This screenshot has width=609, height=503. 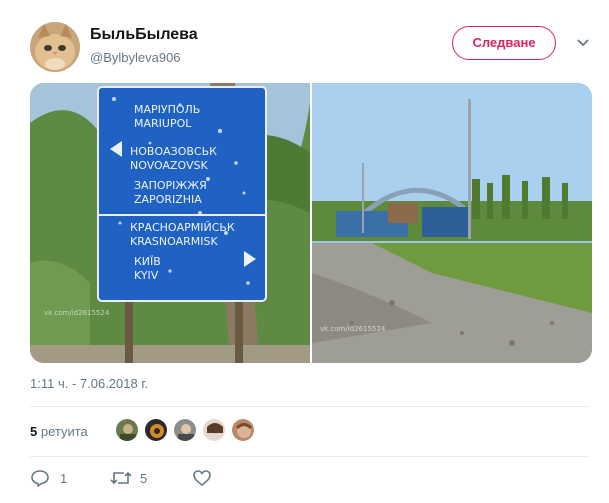 I want to click on retweet-icon, so click(x=121, y=478).